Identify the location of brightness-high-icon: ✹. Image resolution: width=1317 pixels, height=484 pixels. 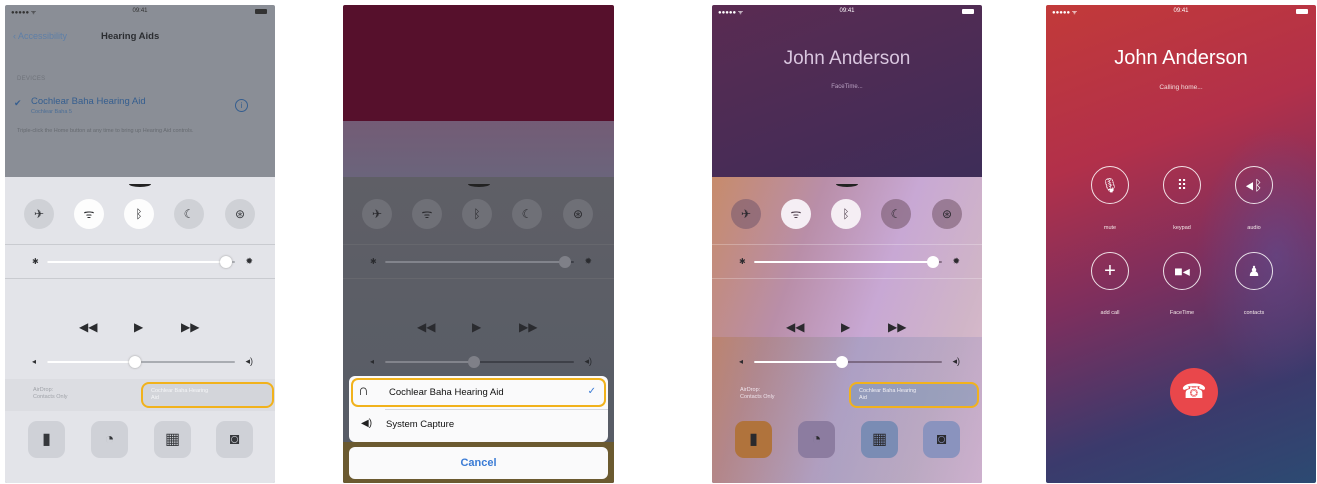
(249, 261).